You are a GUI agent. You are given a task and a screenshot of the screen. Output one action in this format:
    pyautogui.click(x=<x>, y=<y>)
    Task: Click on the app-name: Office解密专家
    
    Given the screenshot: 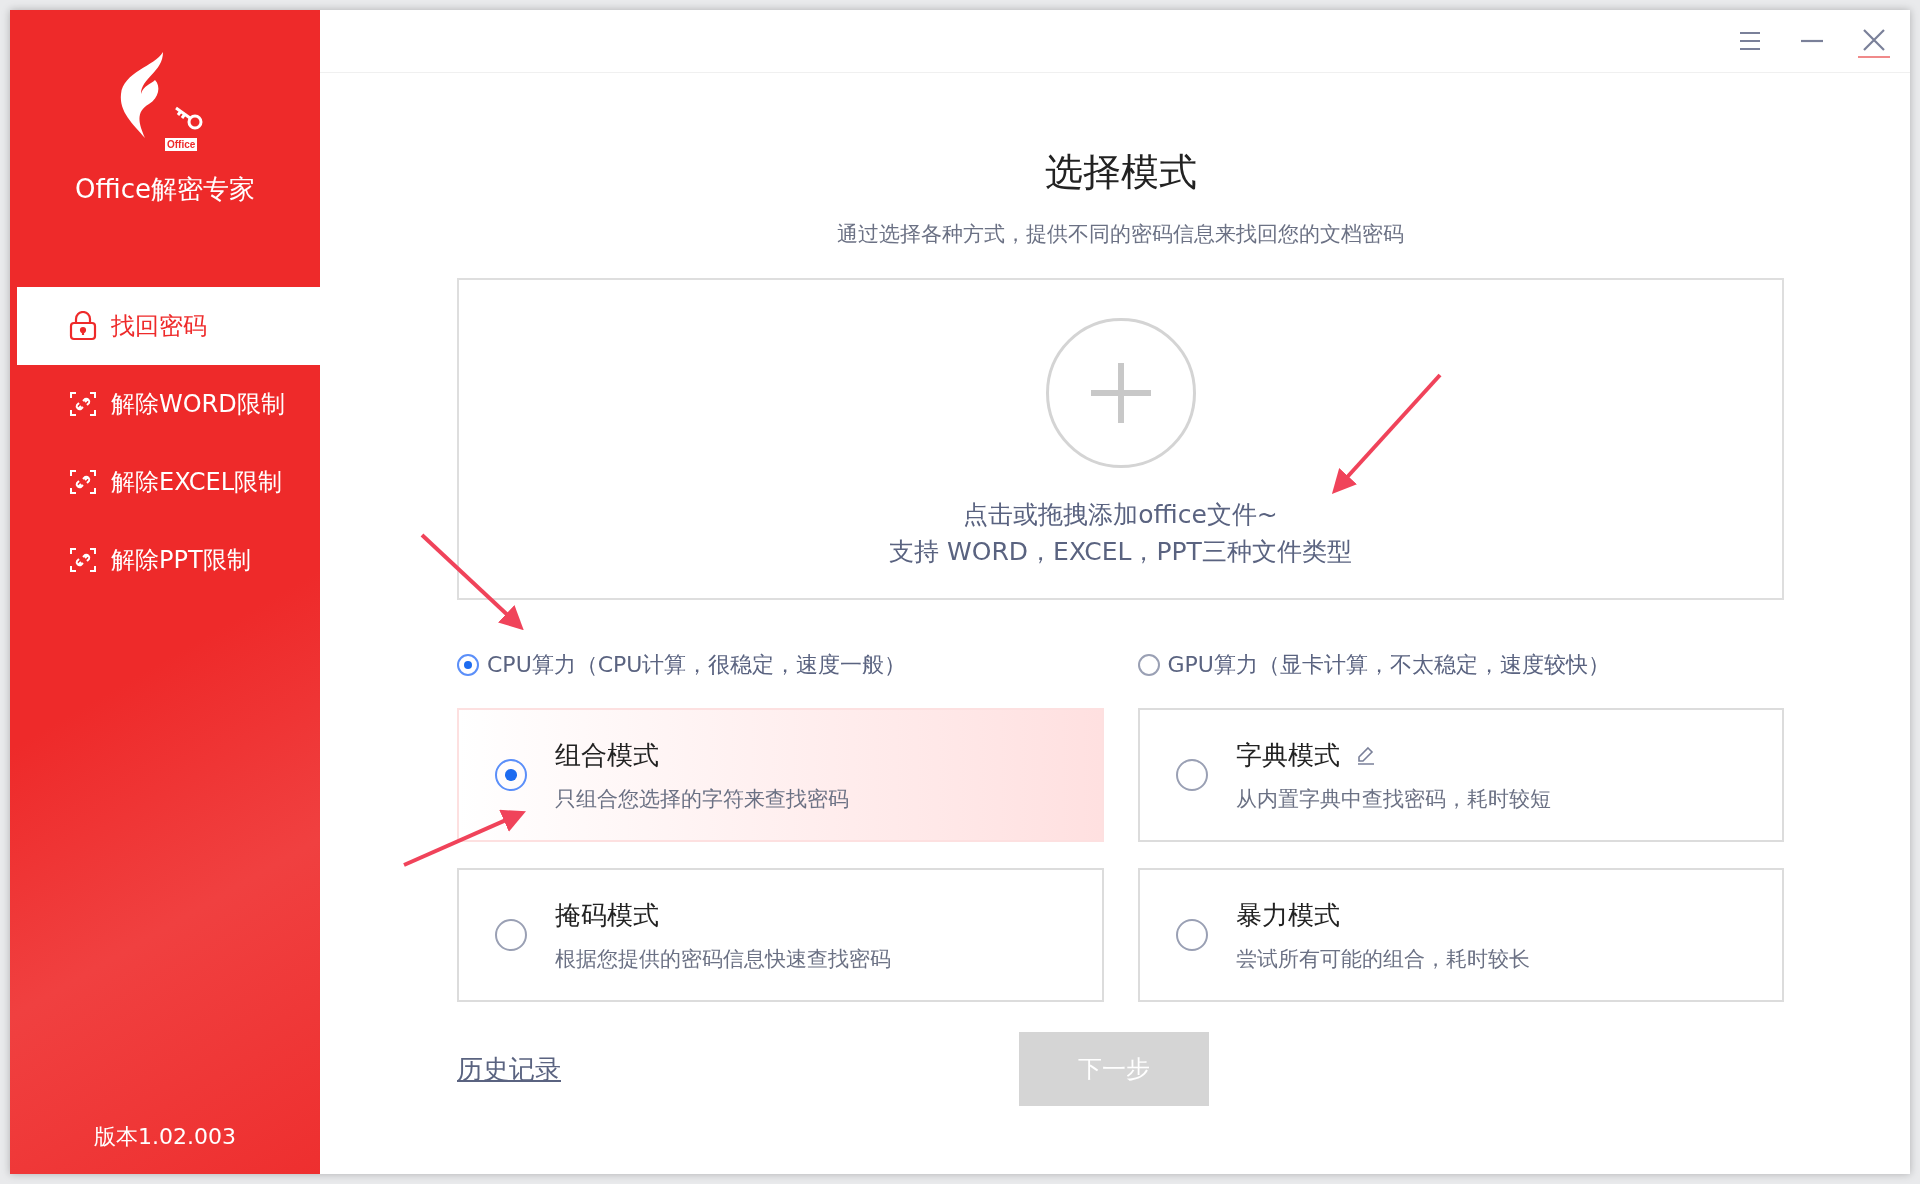 What is the action you would take?
    pyautogui.click(x=165, y=189)
    